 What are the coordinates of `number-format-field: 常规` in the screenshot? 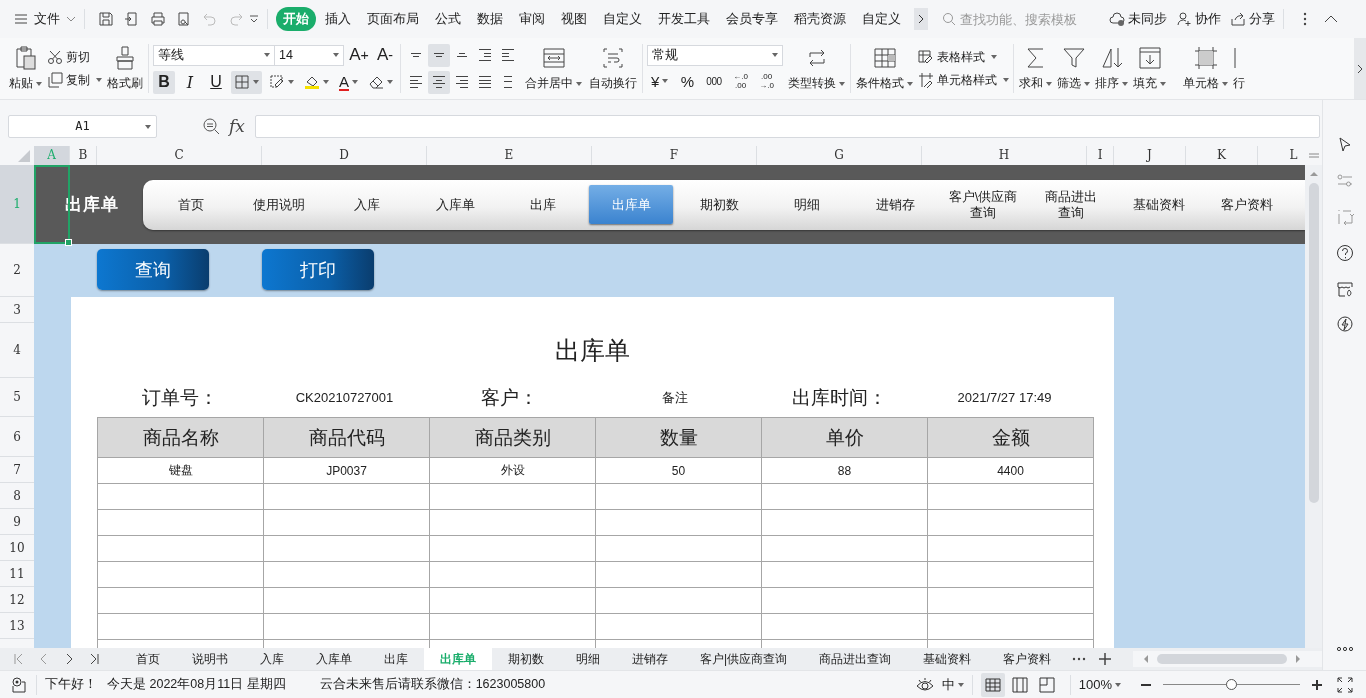 It's located at (715, 55).